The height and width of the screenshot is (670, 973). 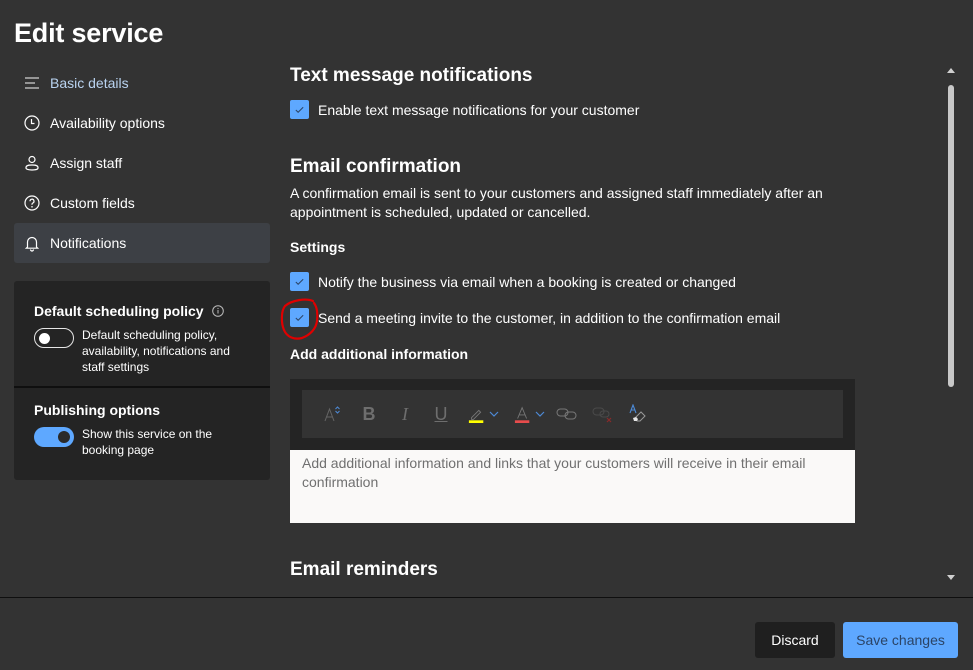 What do you see at coordinates (119, 311) in the screenshot?
I see `default-policy-title: Default scheduling policy` at bounding box center [119, 311].